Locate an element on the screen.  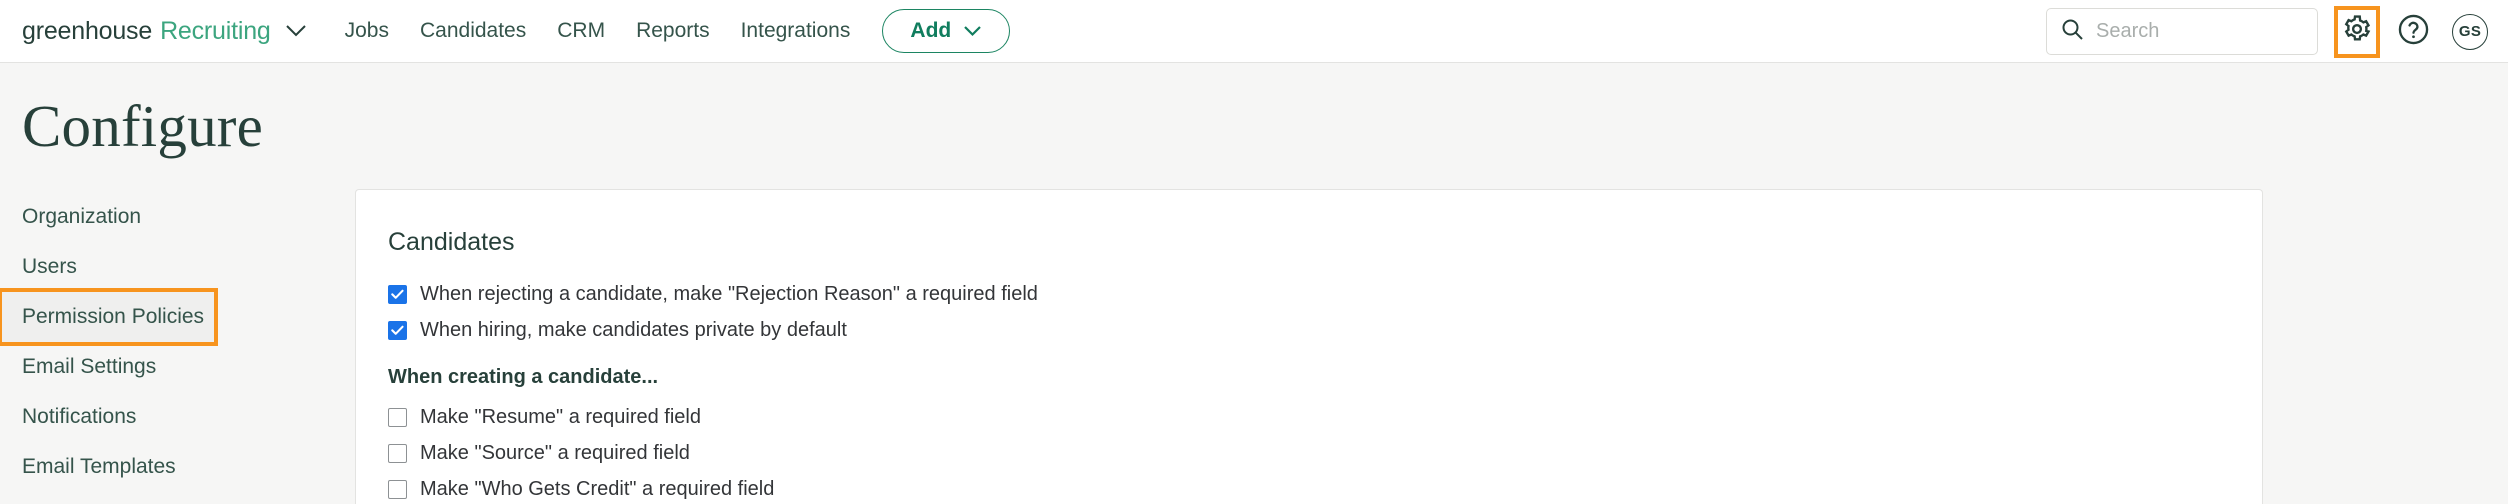
sidebar-item-email-templates: Email Templates is located at coordinates (188, 467).